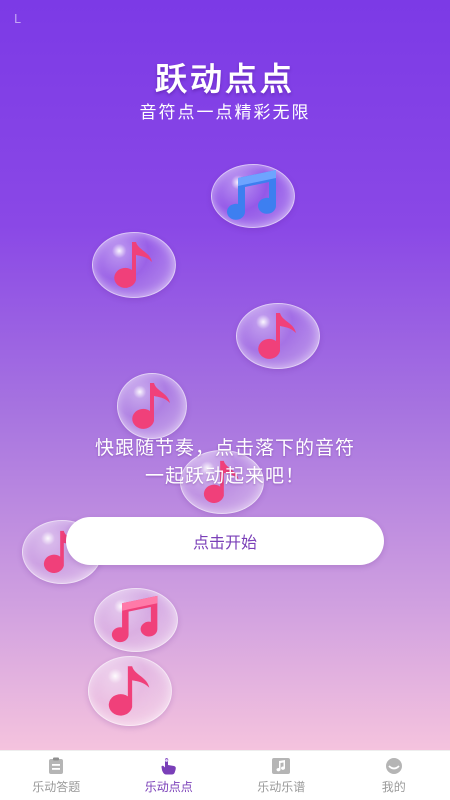  Describe the element at coordinates (56, 786) in the screenshot. I see `tab-label: 乐动答题` at that location.